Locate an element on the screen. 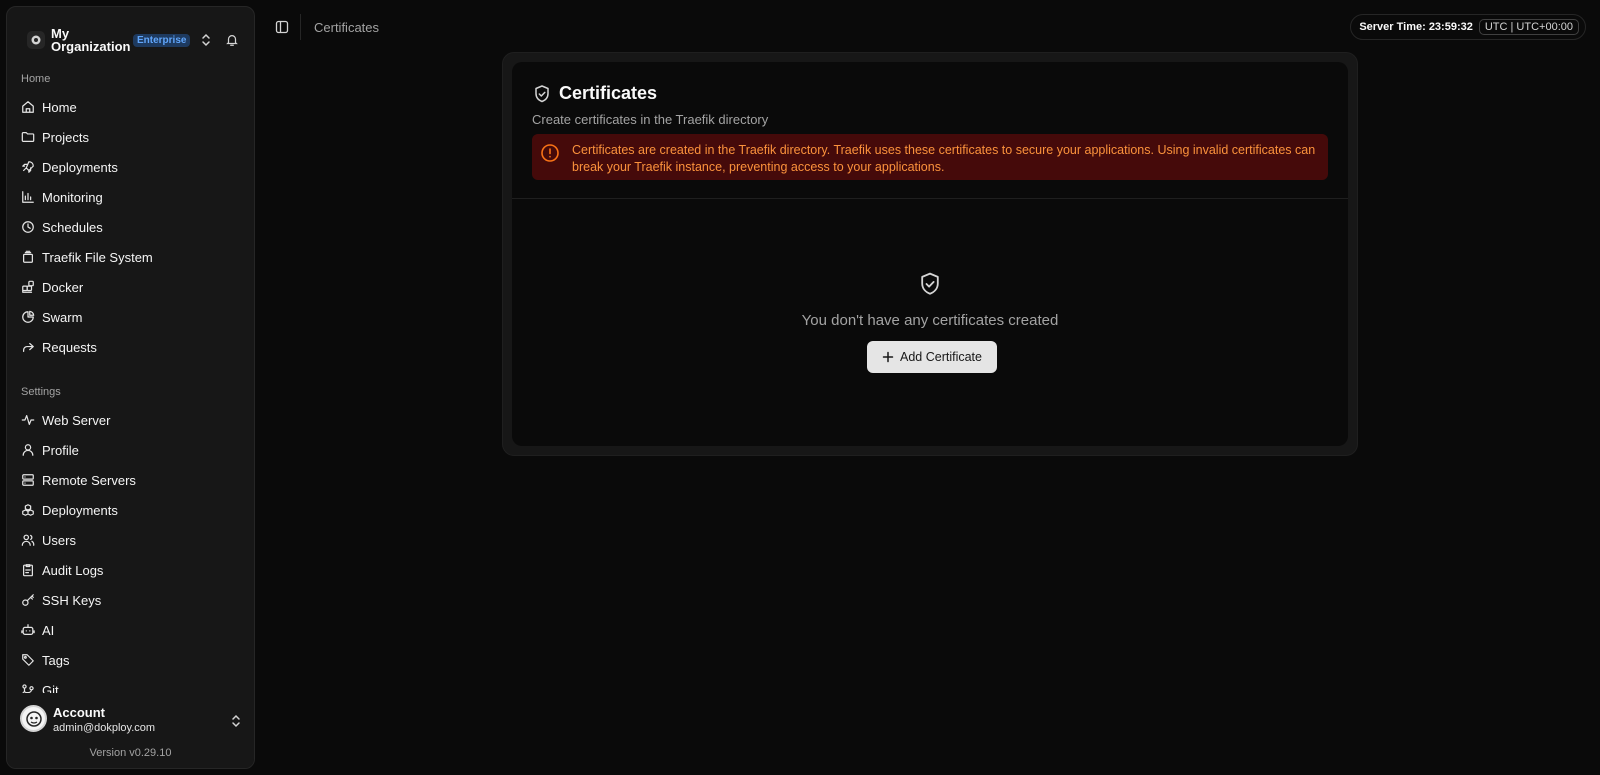 The height and width of the screenshot is (775, 1600). timezone-badge: UTC | UTC+00:00 is located at coordinates (1528, 27).